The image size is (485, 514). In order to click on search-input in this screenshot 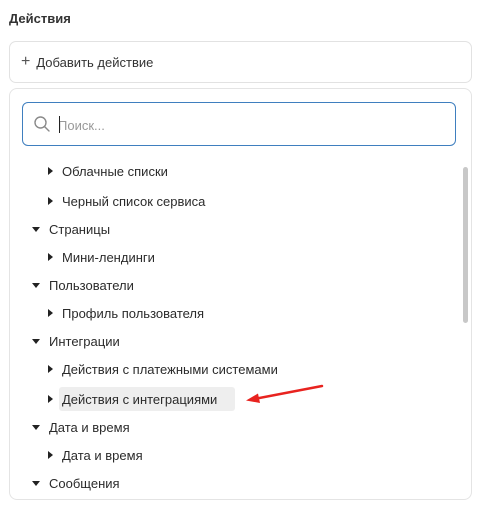, I will do `click(248, 125)`.